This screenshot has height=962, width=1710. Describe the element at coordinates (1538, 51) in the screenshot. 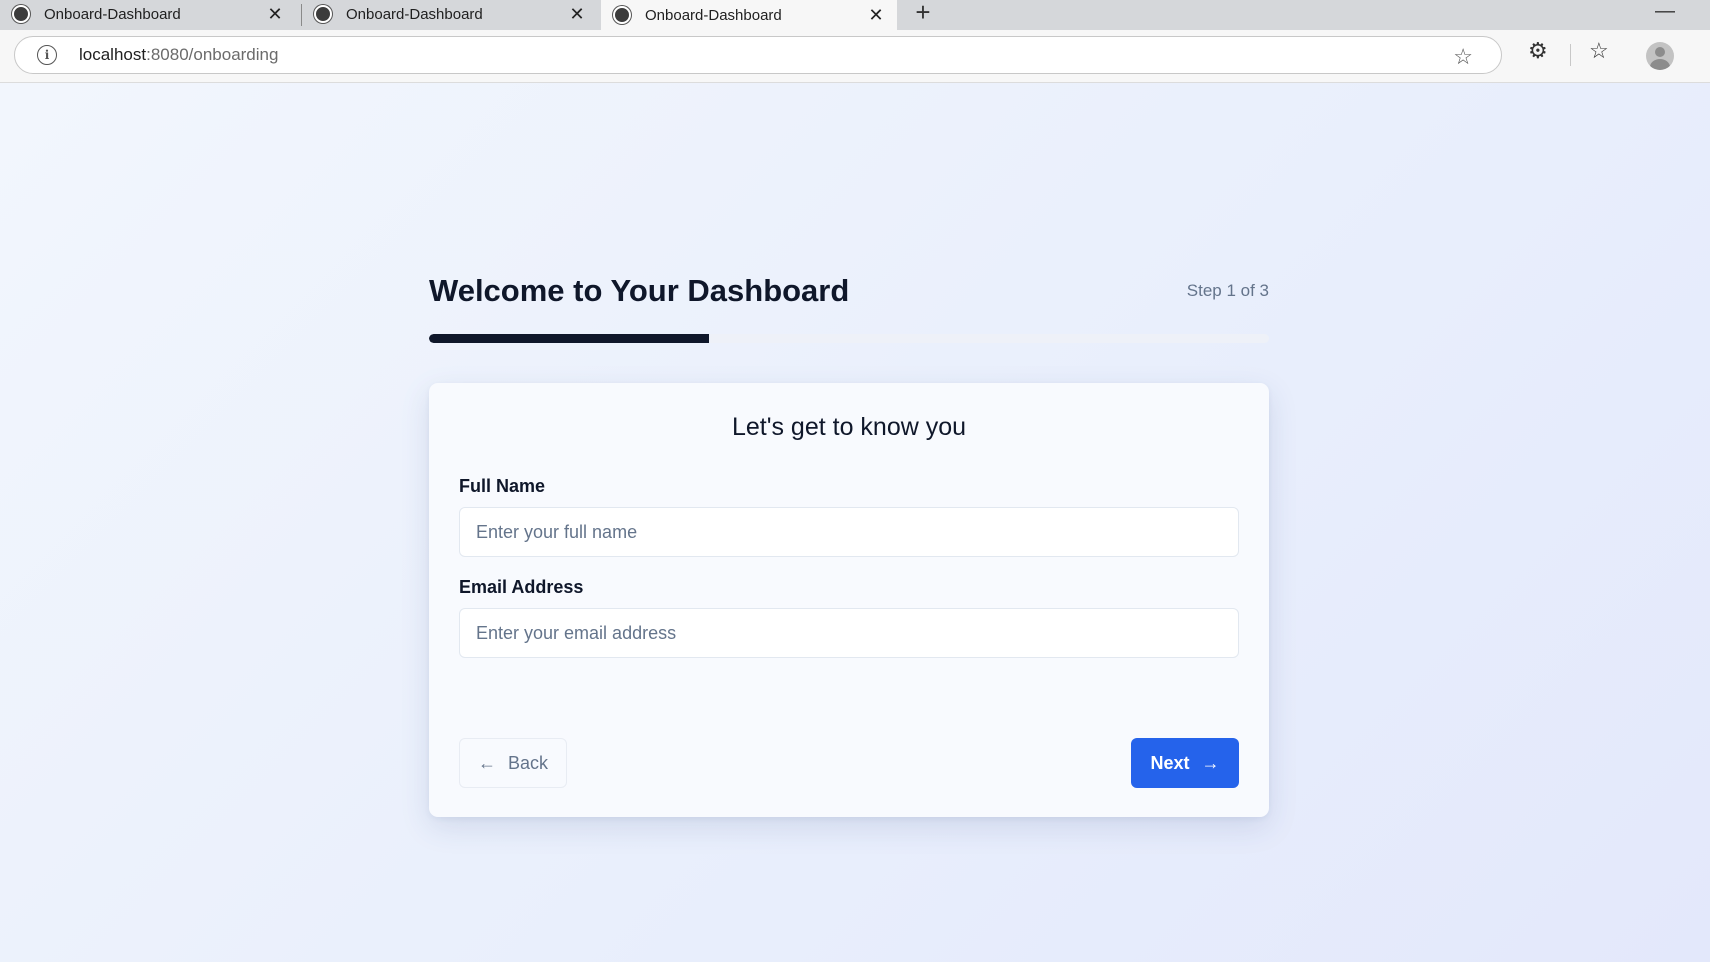

I see `extensions-icon: ⚙` at that location.